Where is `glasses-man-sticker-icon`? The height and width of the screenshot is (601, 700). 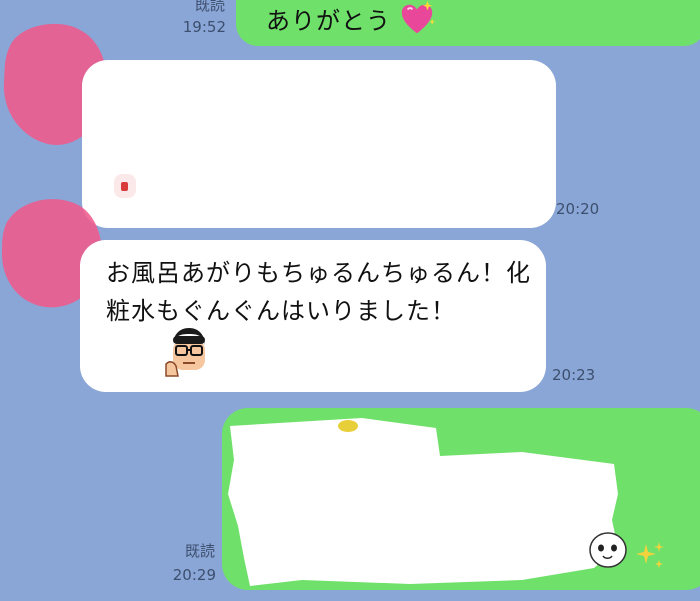 glasses-man-sticker-icon is located at coordinates (185, 352).